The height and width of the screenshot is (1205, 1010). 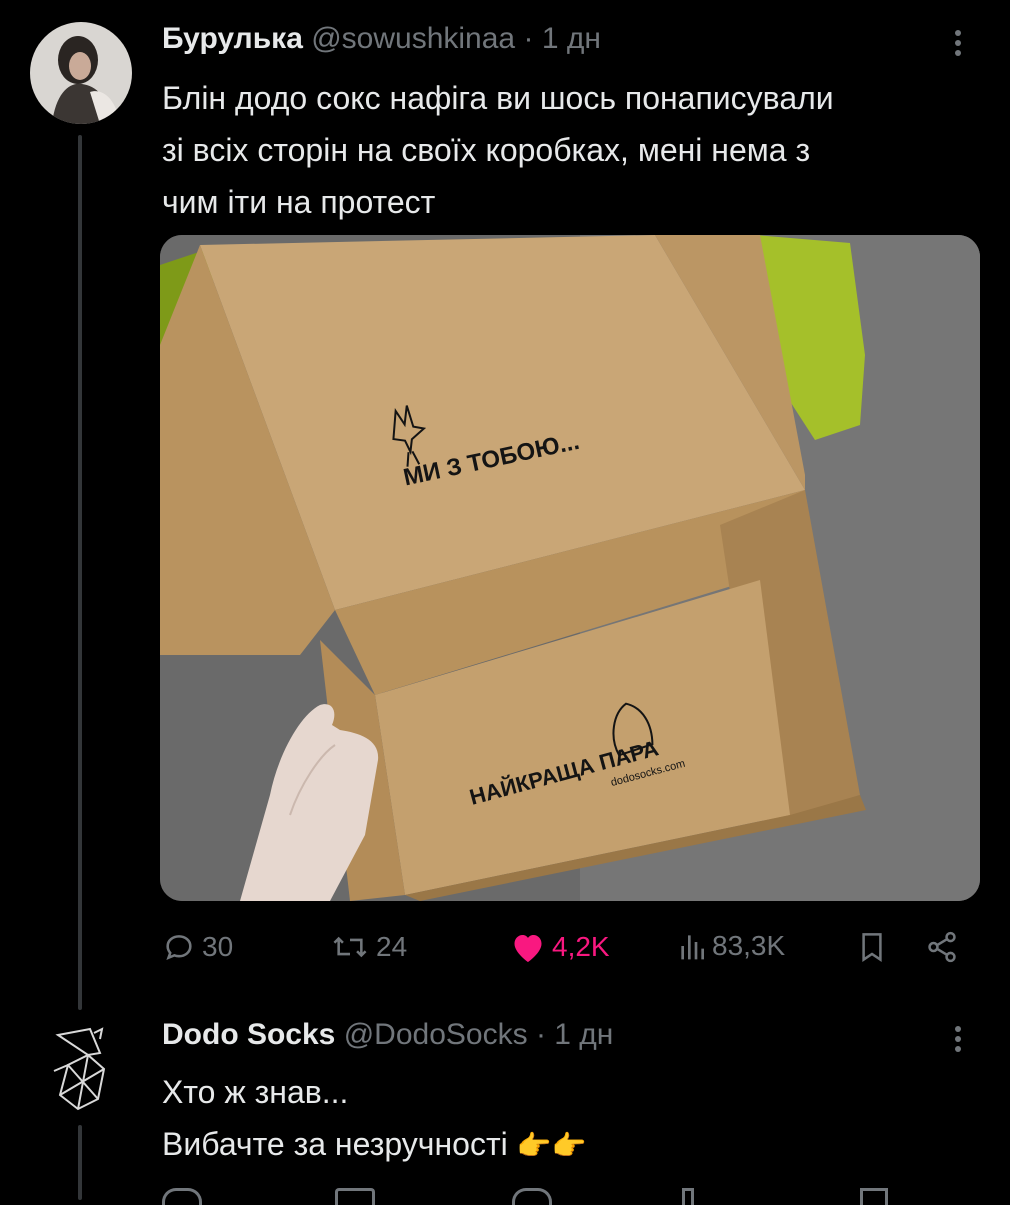 I want to click on thread-line-bottom, so click(x=80, y=1162).